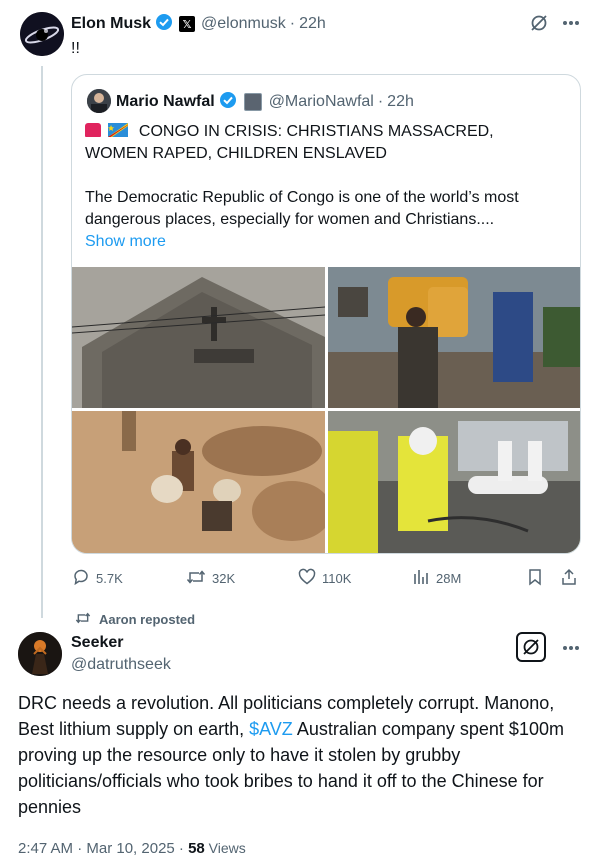  Describe the element at coordinates (42, 34) in the screenshot. I see `elon-avatar` at that location.